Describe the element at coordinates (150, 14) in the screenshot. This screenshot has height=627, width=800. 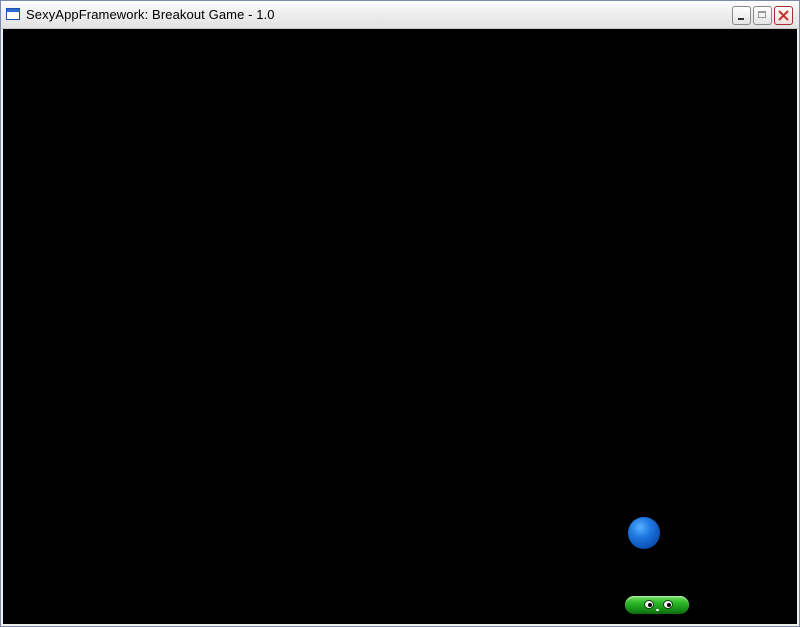
I see `window-title: SexyAppFramework: Breakout Game - 1.0` at that location.